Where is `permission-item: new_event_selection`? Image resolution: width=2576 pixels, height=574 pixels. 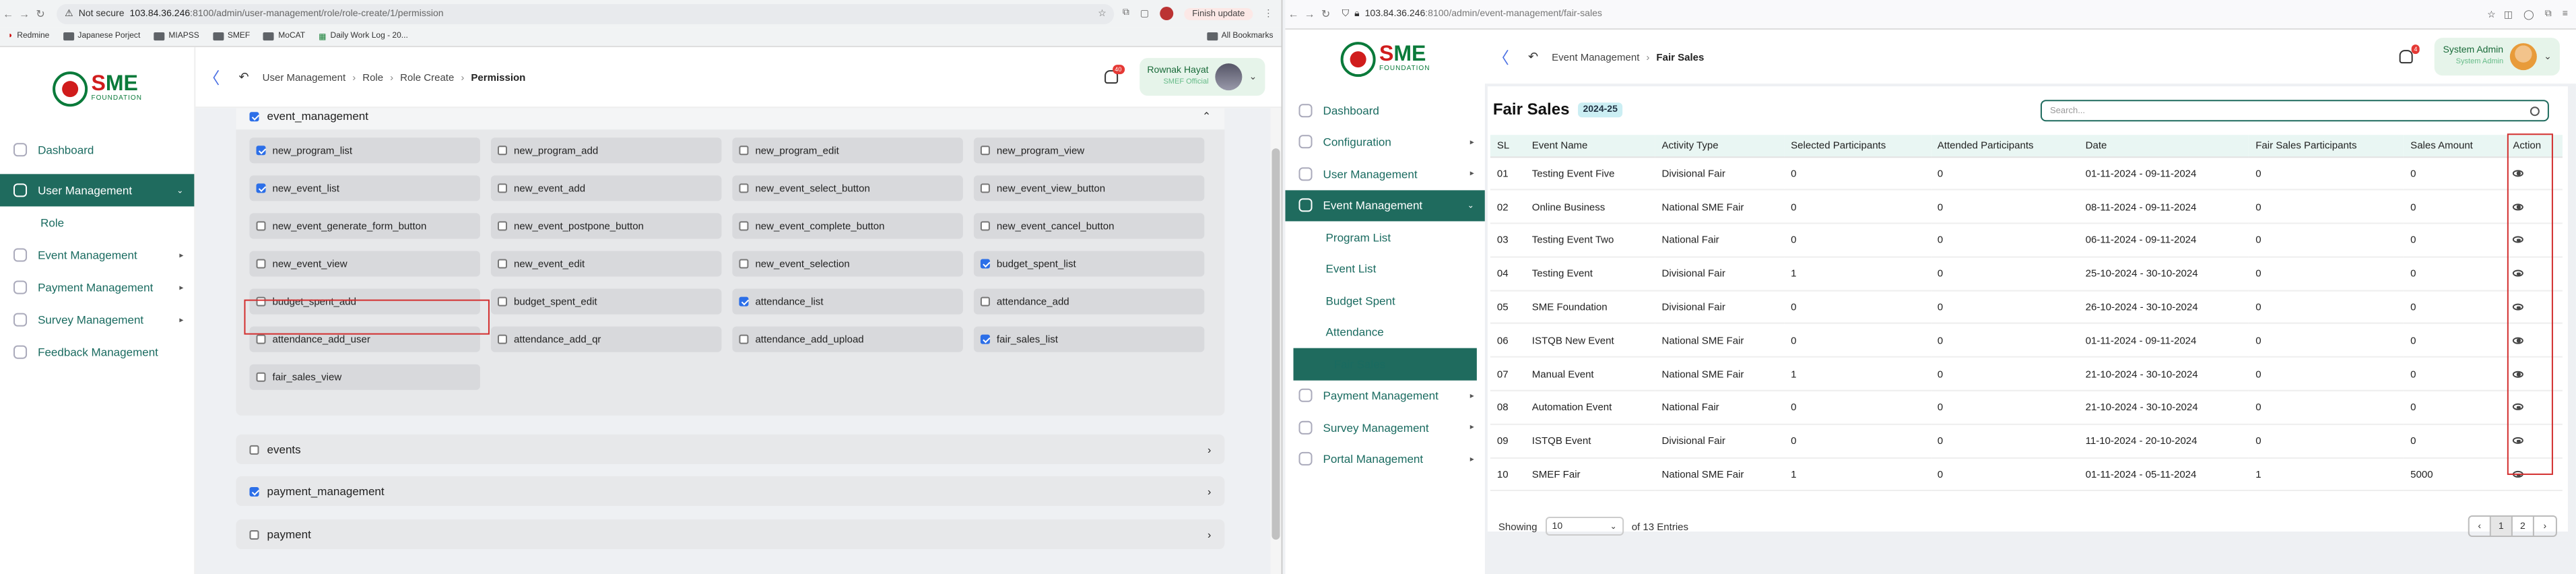 permission-item: new_event_selection is located at coordinates (847, 264).